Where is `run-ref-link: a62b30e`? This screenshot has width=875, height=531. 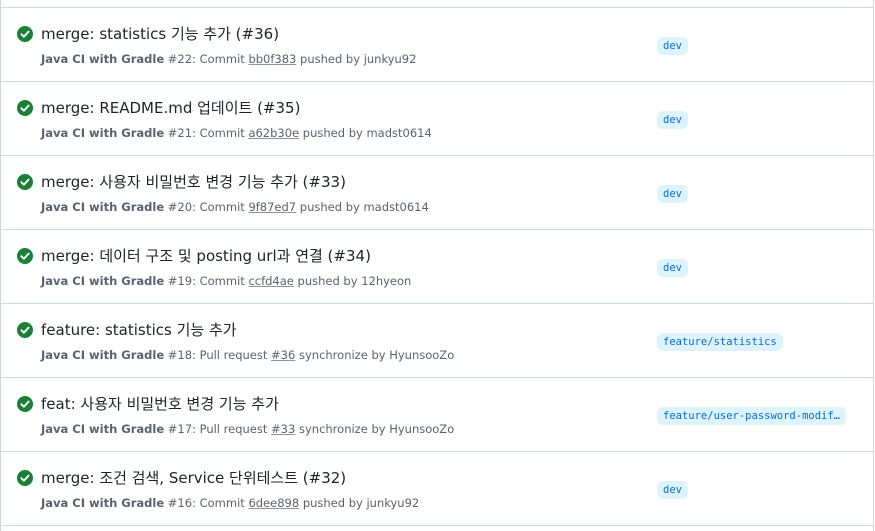
run-ref-link: a62b30e is located at coordinates (273, 133).